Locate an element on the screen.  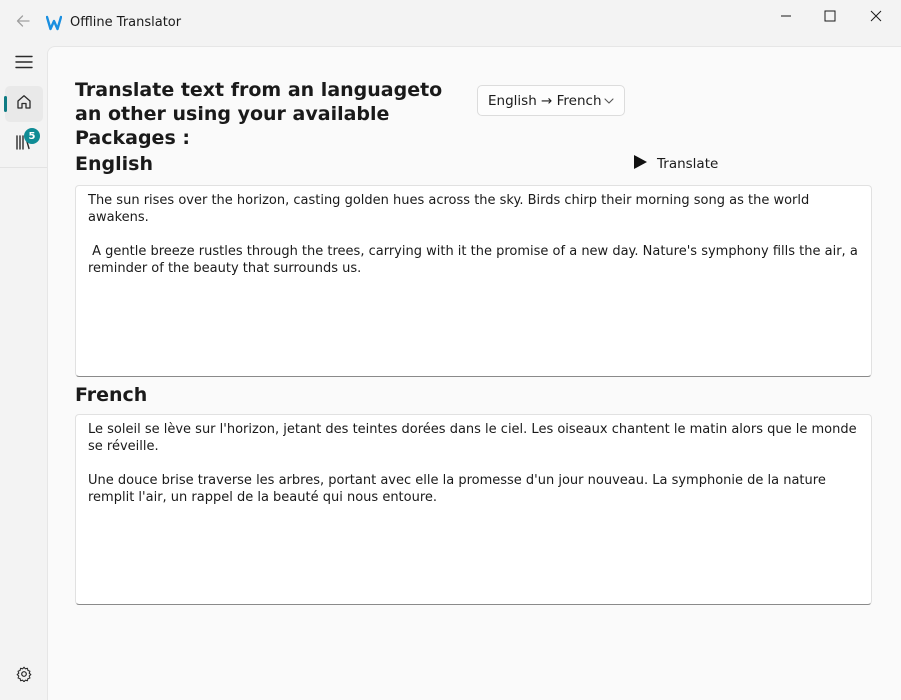
minimize-icon is located at coordinates (786, 16).